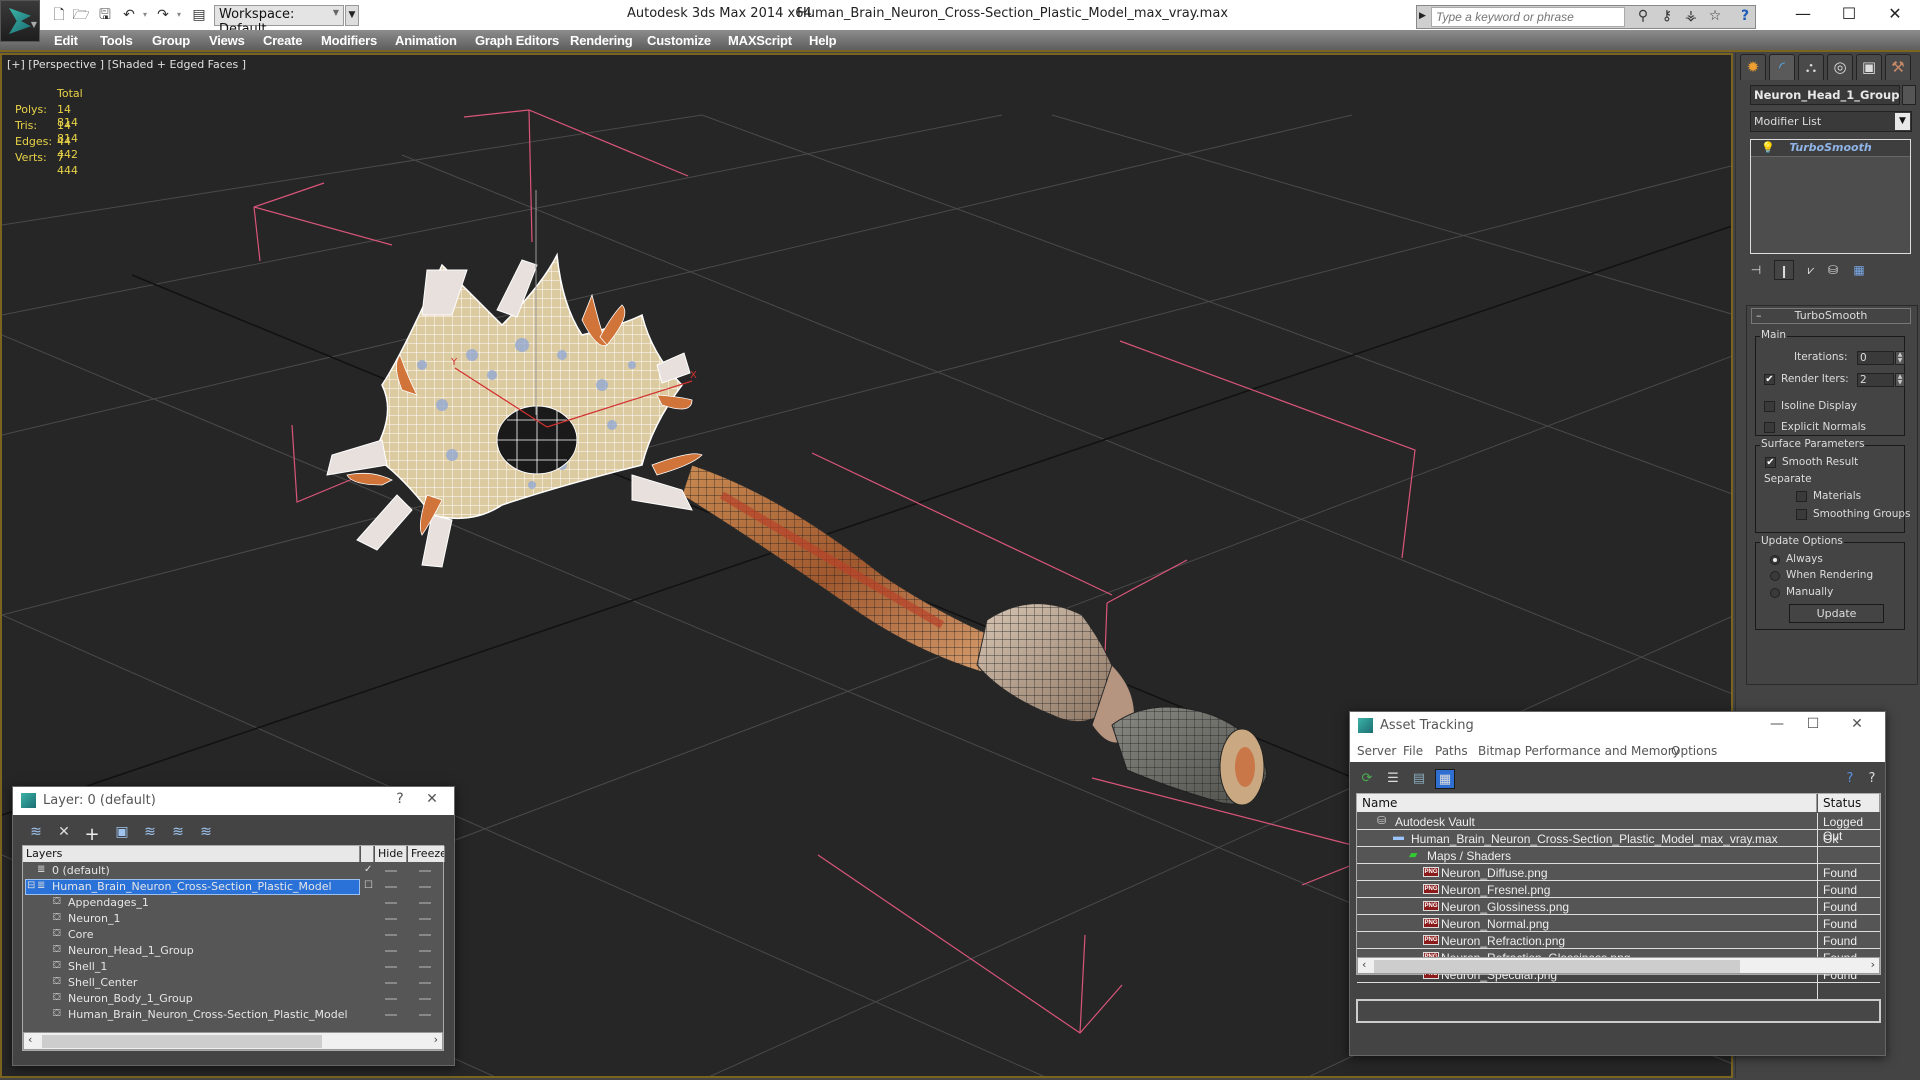 Image resolution: width=1920 pixels, height=1080 pixels. What do you see at coordinates (1775, 560) in the screenshot?
I see `update-always-radio` at bounding box center [1775, 560].